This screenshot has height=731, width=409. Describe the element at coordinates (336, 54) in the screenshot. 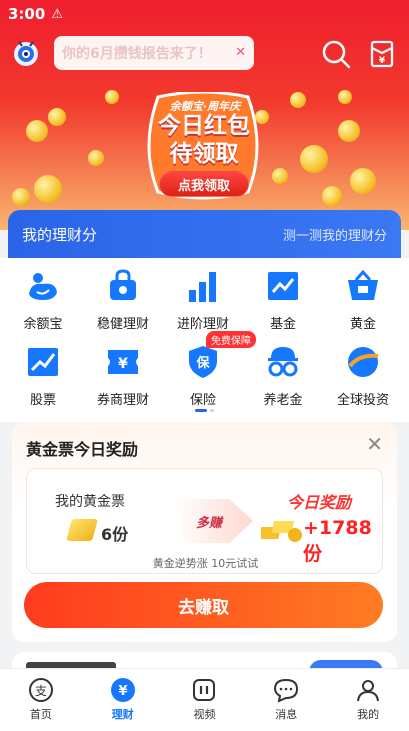

I see `search-icon` at that location.